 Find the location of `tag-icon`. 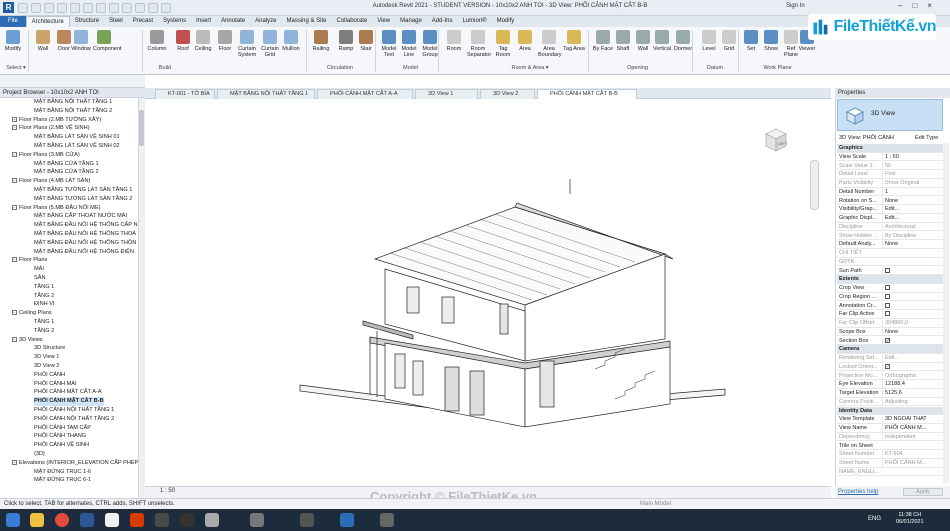

tag-icon is located at coordinates (114, 8).